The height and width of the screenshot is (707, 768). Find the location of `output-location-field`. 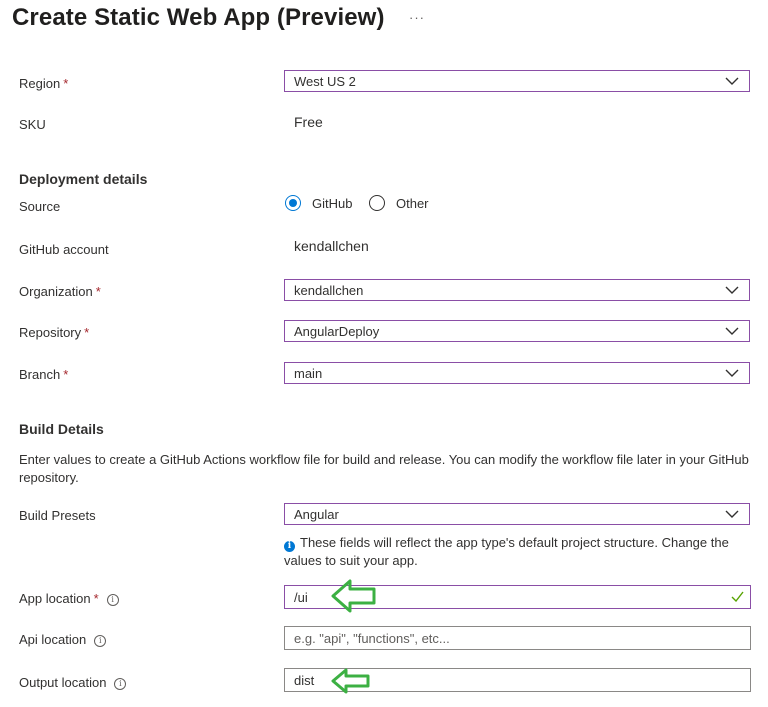

output-location-field is located at coordinates (517, 680).